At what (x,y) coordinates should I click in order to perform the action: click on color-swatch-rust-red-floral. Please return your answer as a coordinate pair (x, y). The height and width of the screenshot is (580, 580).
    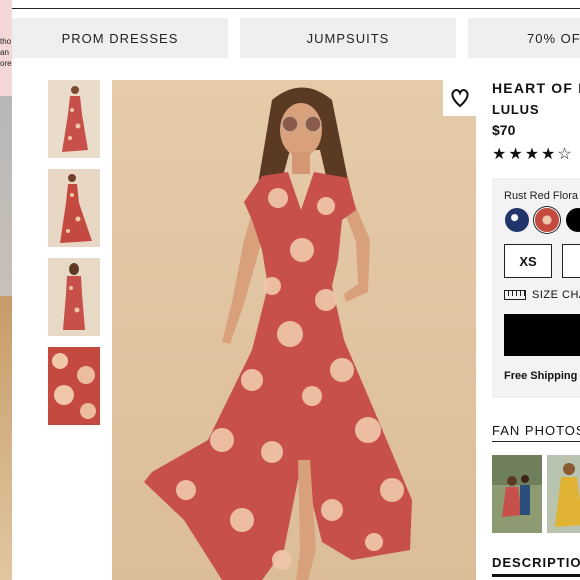
    Looking at the image, I should click on (547, 220).